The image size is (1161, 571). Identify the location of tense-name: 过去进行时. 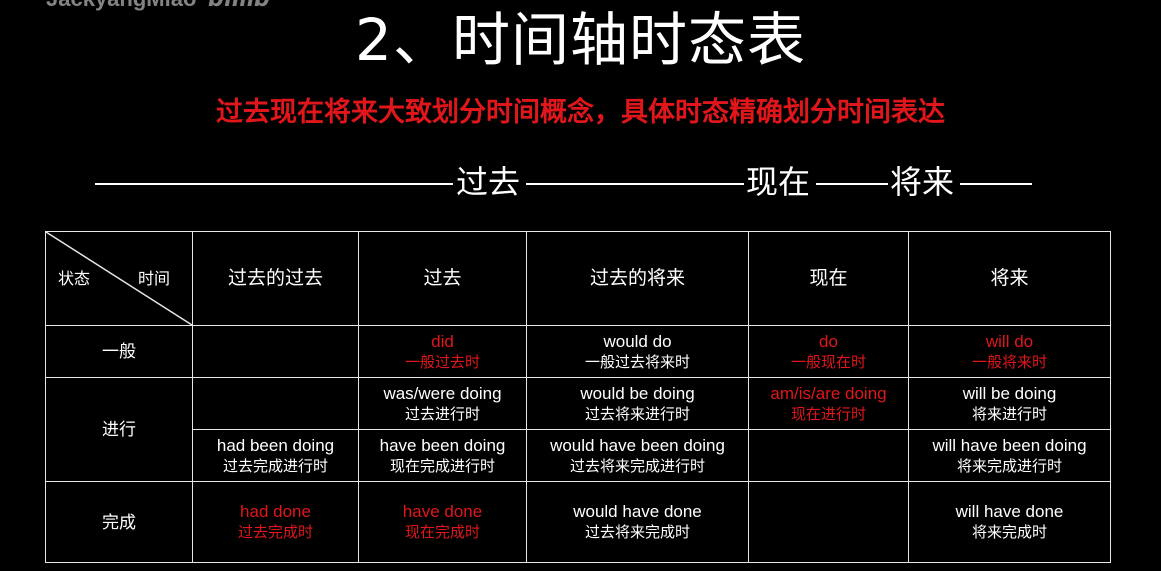
(442, 413).